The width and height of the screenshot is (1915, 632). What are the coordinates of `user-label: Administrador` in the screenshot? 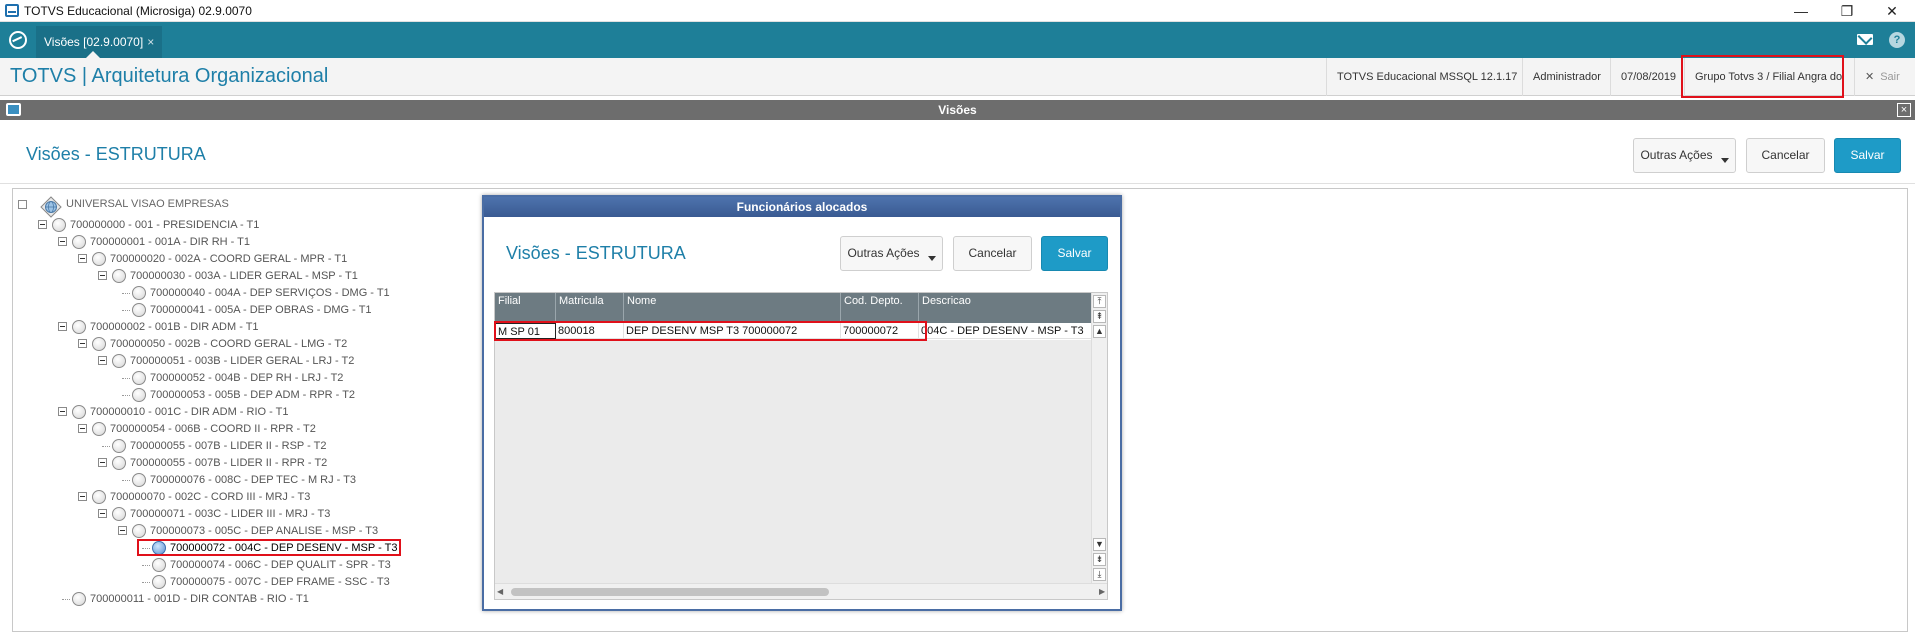 It's located at (1566, 77).